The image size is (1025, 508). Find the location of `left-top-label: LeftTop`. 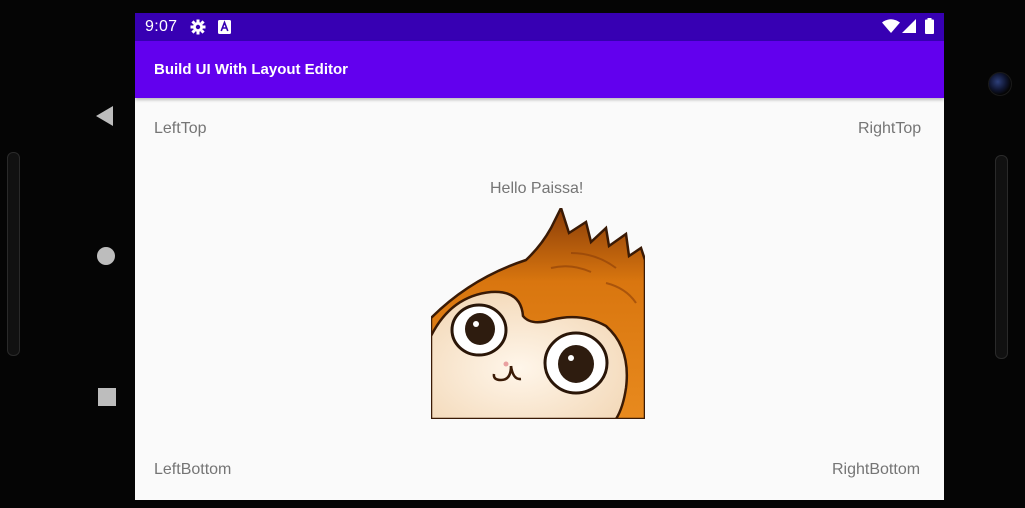

left-top-label: LeftTop is located at coordinates (180, 128).